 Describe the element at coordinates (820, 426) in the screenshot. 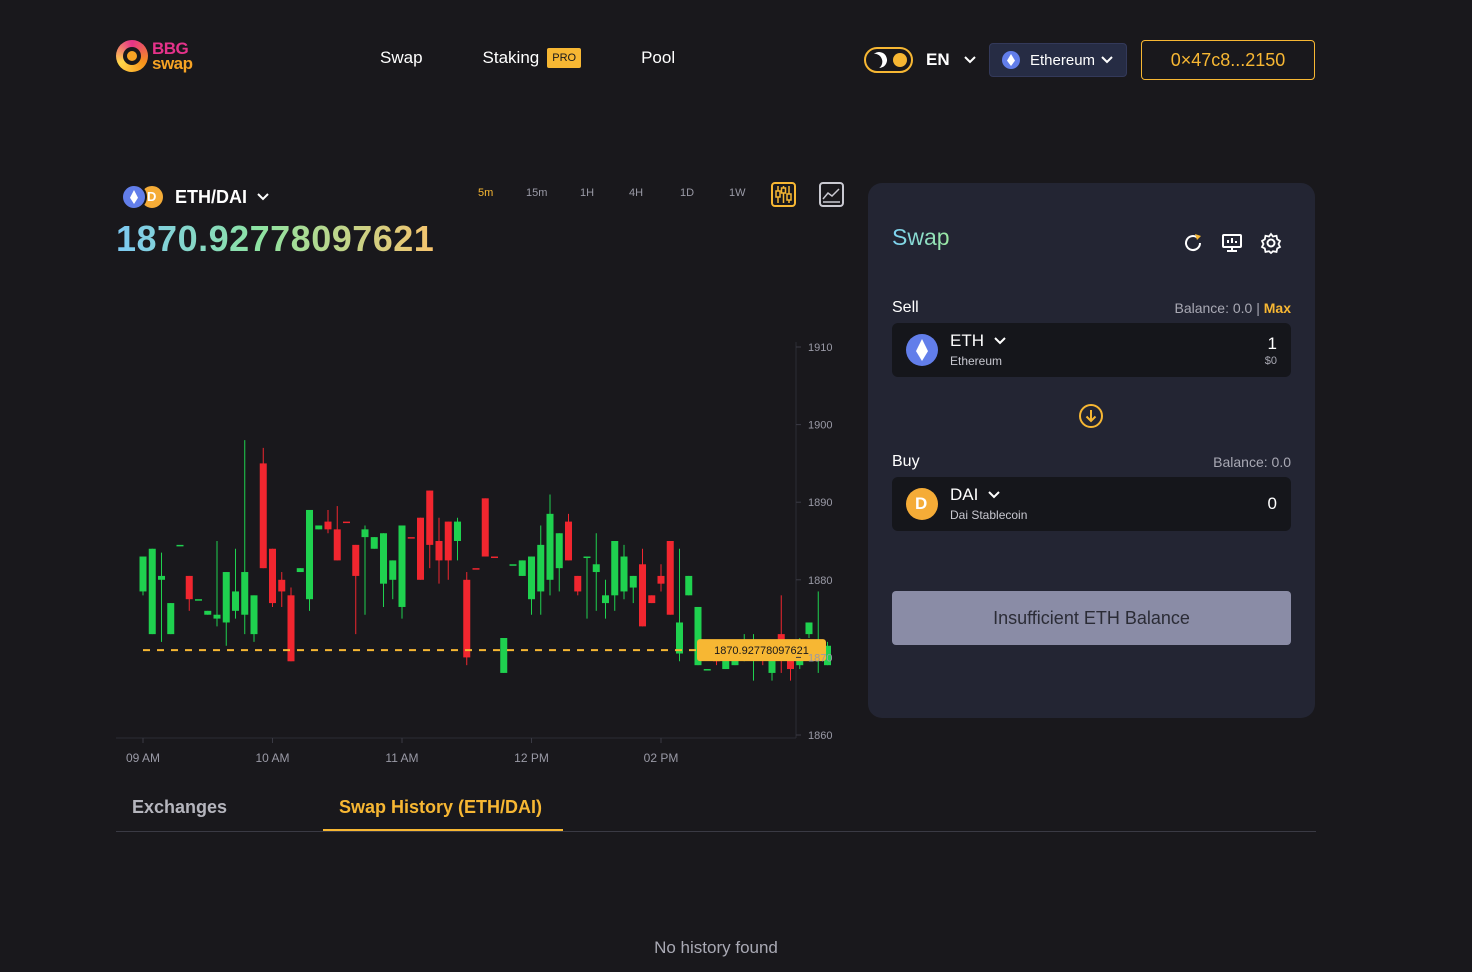

I see `y-tick-label: 1900` at that location.